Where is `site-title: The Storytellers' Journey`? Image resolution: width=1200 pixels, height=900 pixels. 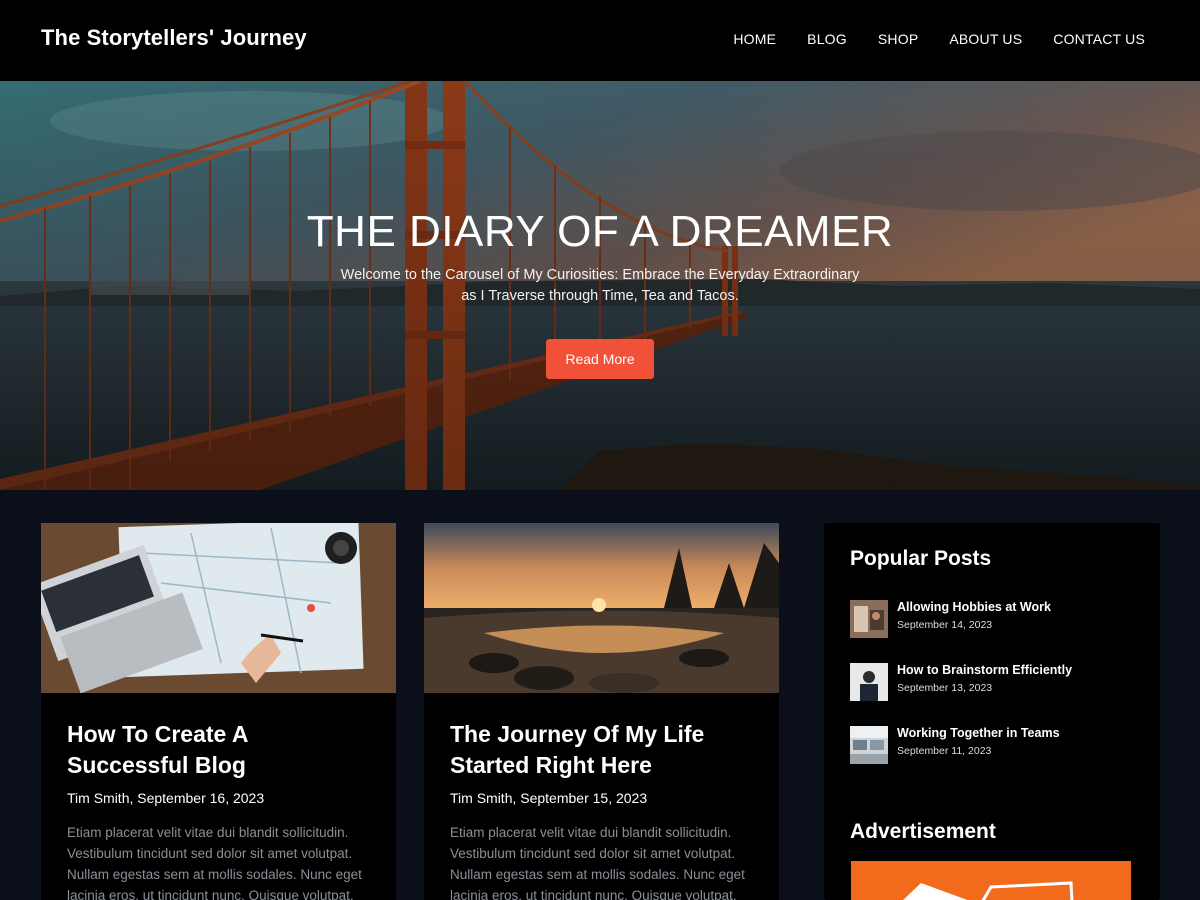
site-title: The Storytellers' Journey is located at coordinates (174, 38).